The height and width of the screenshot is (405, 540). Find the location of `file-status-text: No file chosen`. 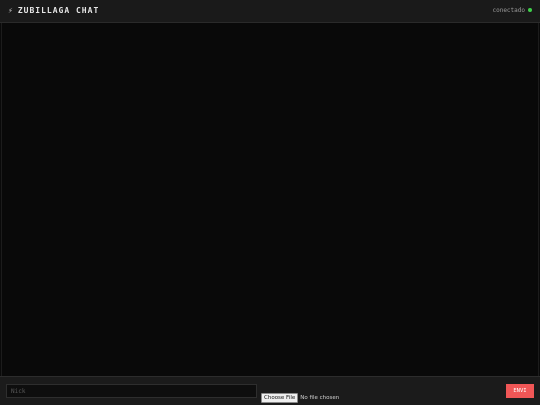

file-status-text: No file chosen is located at coordinates (320, 397).